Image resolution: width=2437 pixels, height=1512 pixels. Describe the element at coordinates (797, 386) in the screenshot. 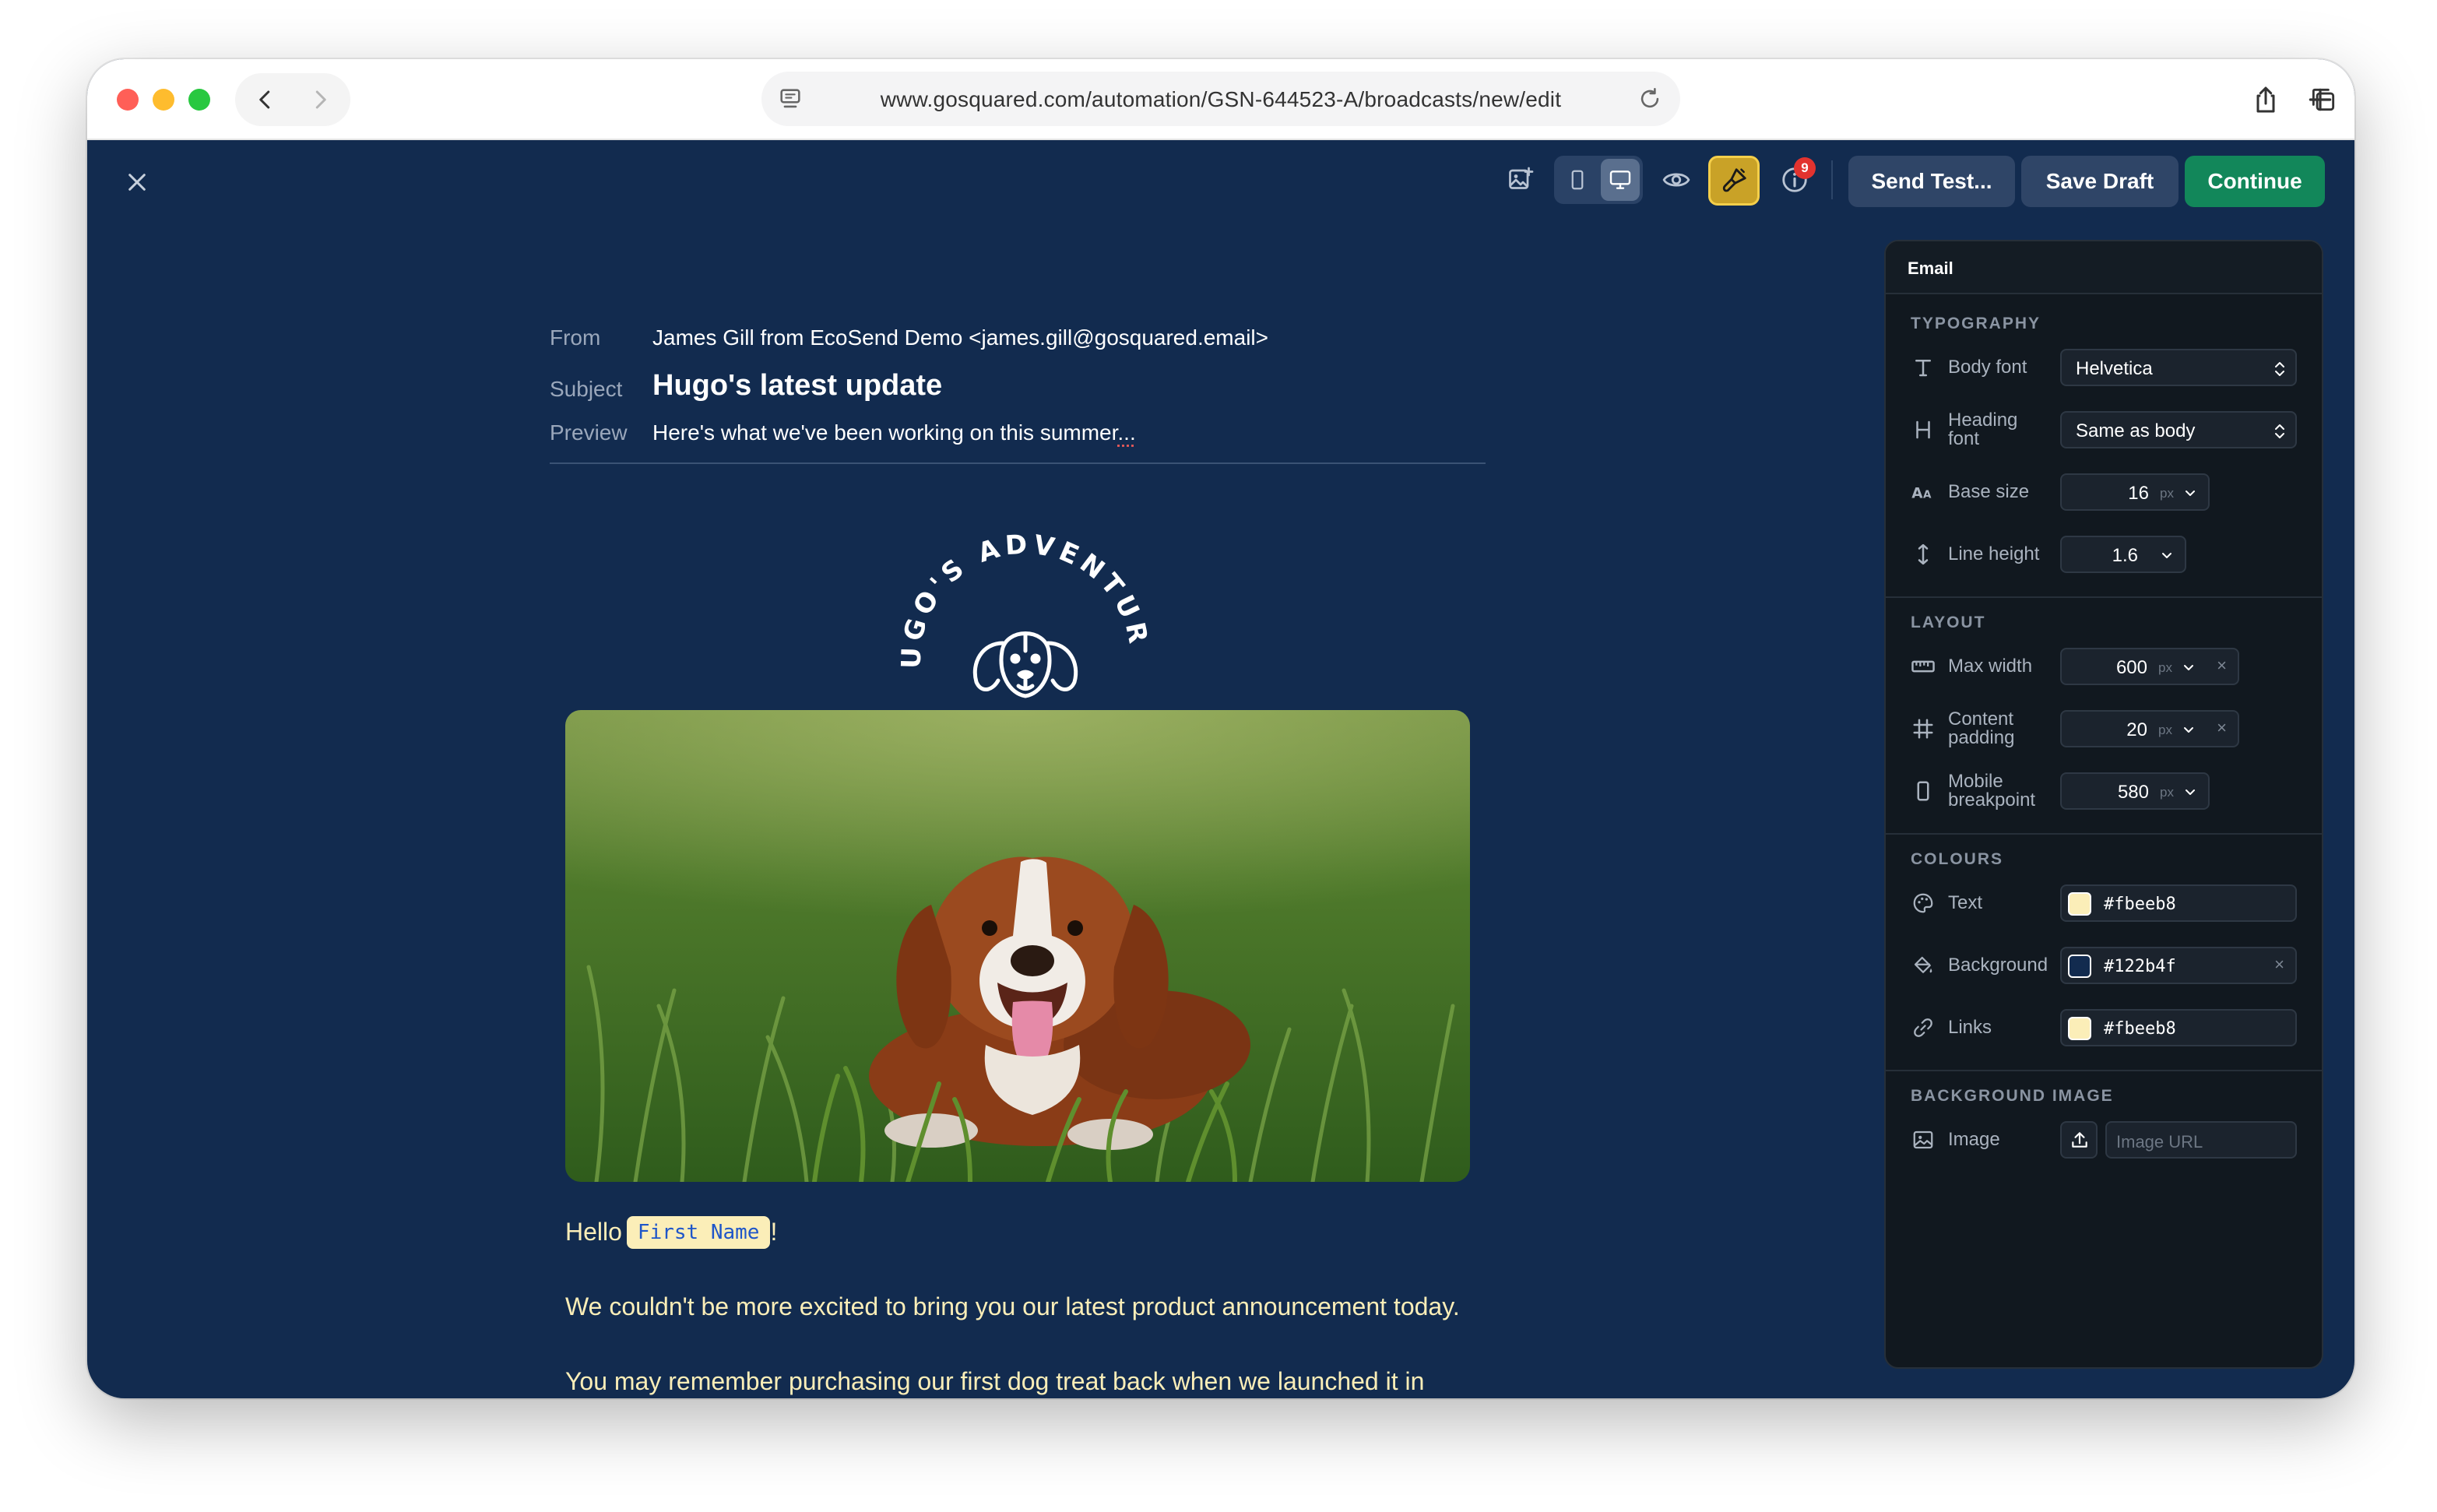

I see `subject-value: Hugo's latest update` at that location.